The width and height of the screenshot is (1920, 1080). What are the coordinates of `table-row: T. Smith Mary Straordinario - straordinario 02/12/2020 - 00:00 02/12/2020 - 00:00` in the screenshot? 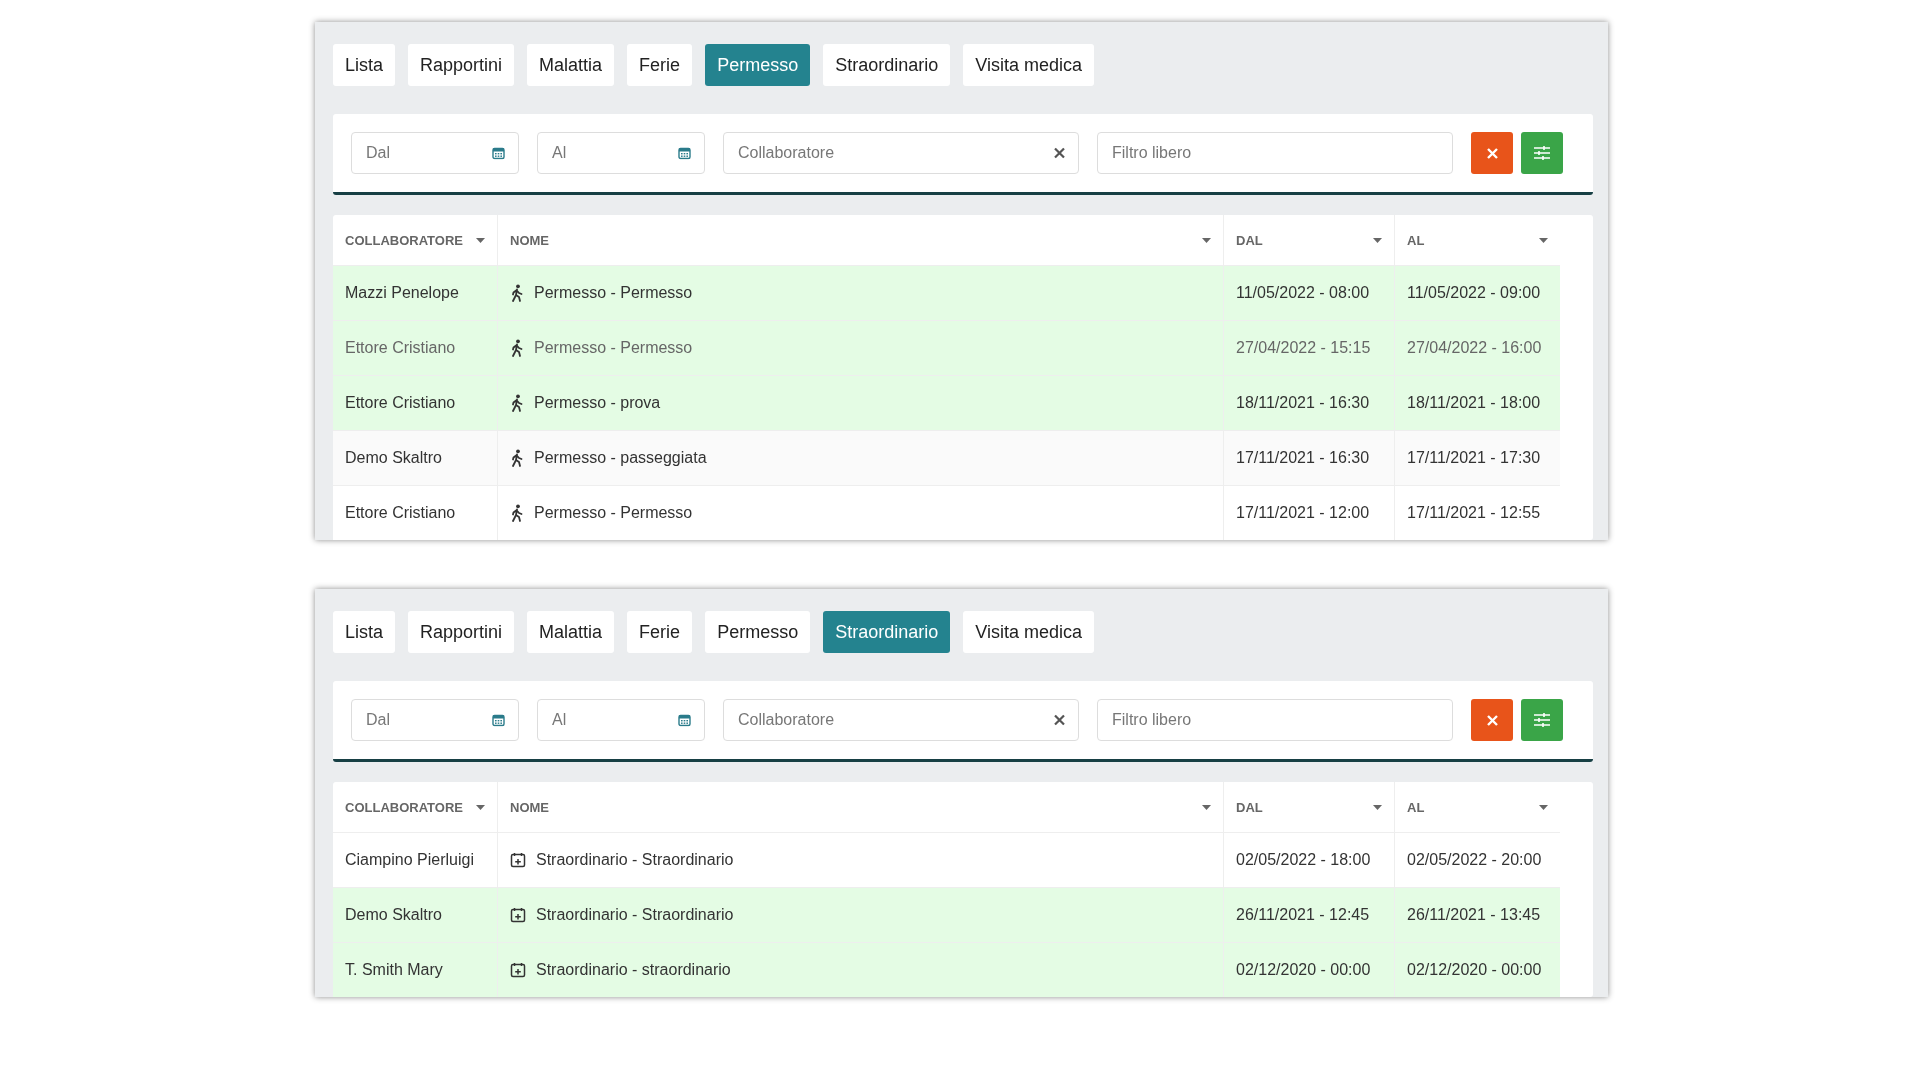 It's located at (946, 969).